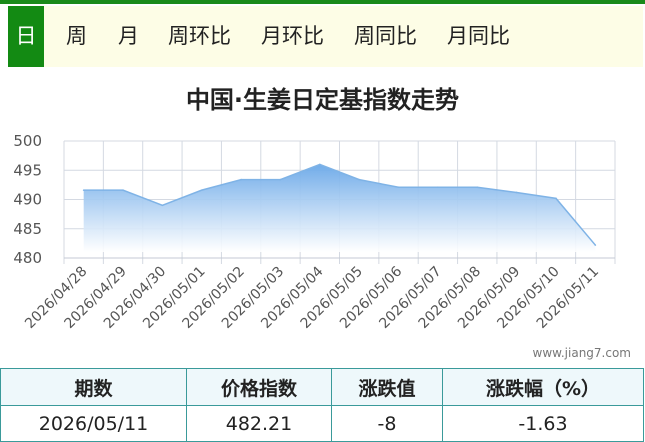 This screenshot has width=645, height=442. What do you see at coordinates (27, 258) in the screenshot?
I see `y-tick-label: 480` at bounding box center [27, 258].